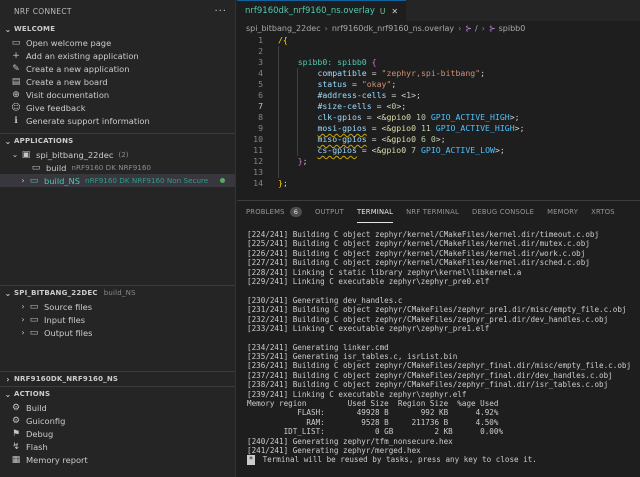 The height and width of the screenshot is (477, 640). Describe the element at coordinates (117, 433) in the screenshot. I see `action-item: ⚑ Debug` at that location.